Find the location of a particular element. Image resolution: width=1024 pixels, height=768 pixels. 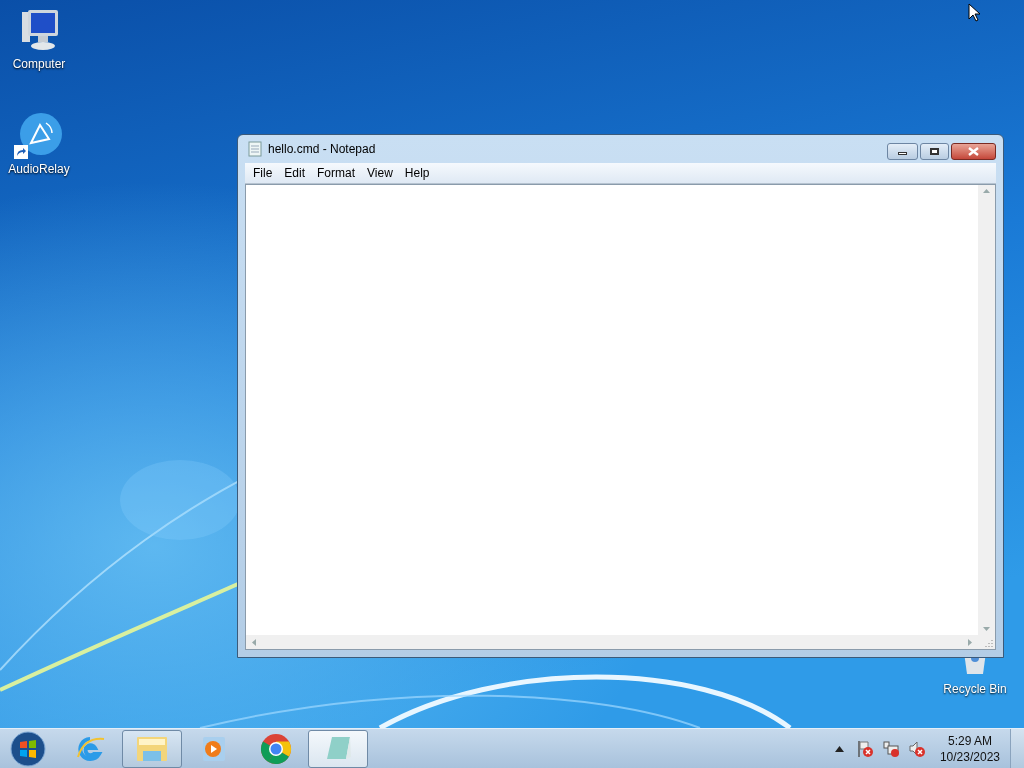

chrome-icon is located at coordinates (276, 748).